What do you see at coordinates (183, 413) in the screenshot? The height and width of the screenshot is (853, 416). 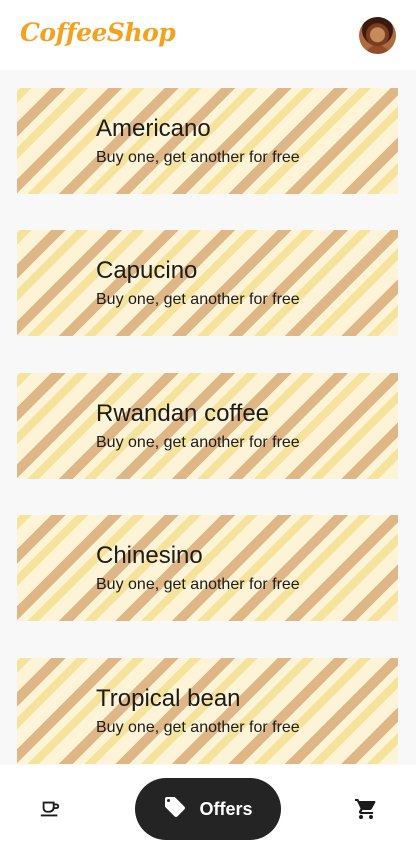 I see `offer-title: Rwandan coffee` at bounding box center [183, 413].